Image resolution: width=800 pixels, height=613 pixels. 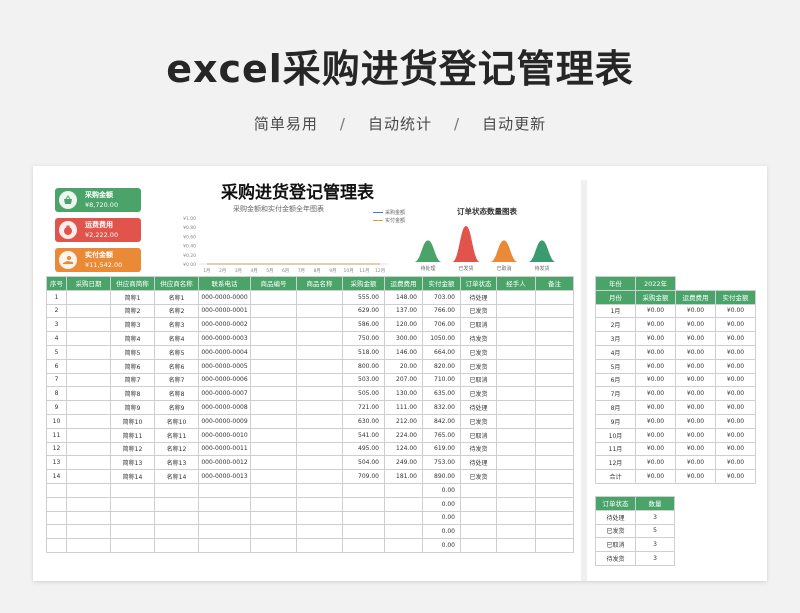 I want to click on table-cell: 890.00, so click(x=441, y=476).